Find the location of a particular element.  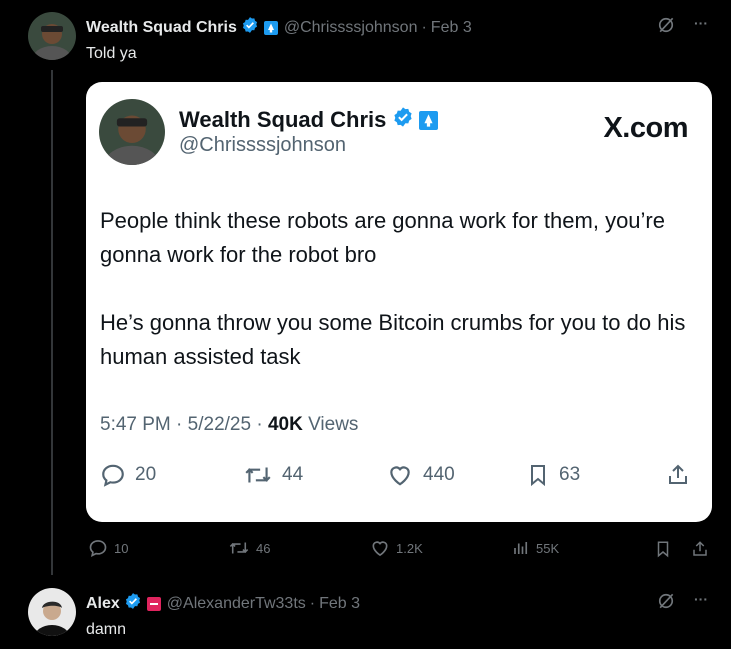

reply-header: Alex @AlexanderTw33ts · Feb 3 is located at coordinates (223, 603).